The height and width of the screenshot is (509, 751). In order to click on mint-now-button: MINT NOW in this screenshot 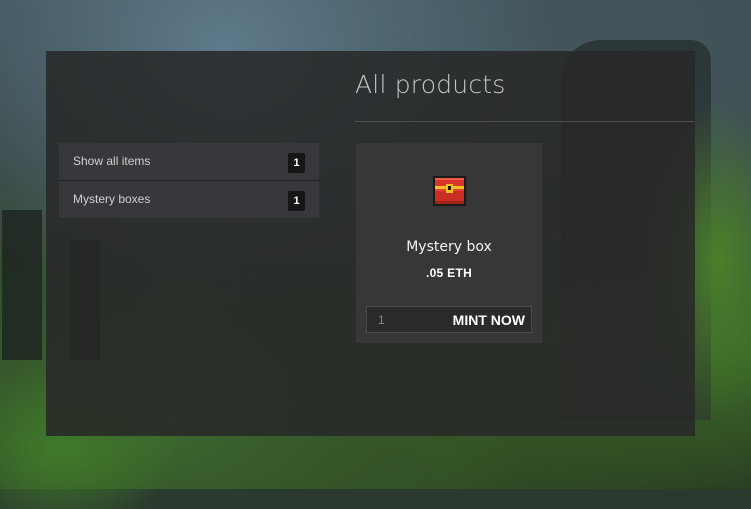, I will do `click(483, 319)`.